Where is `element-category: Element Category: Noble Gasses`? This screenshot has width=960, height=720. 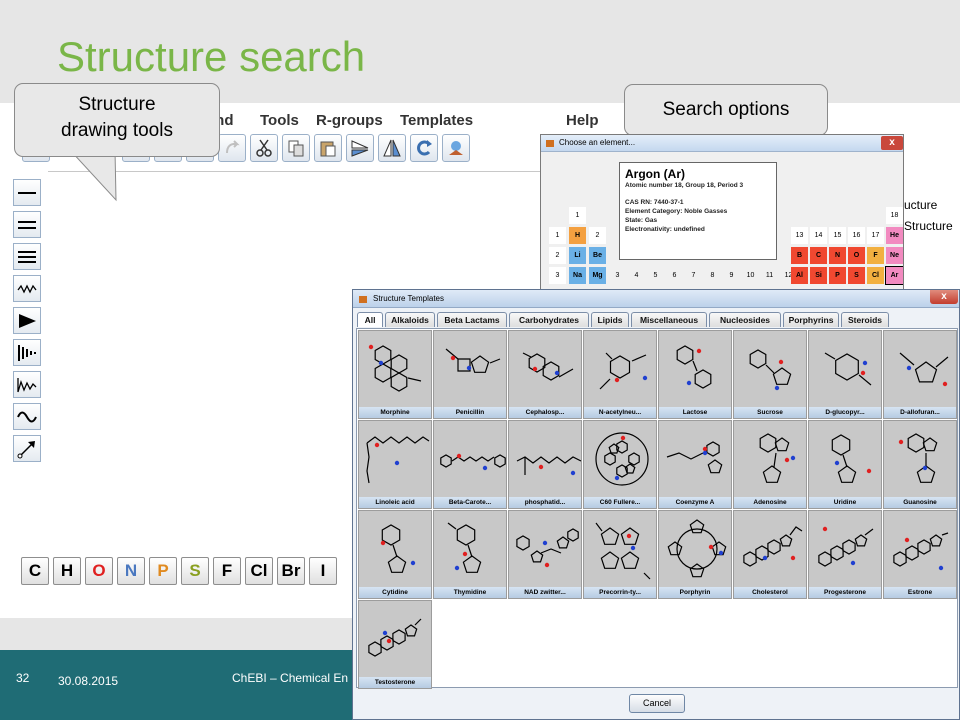 element-category: Element Category: Noble Gasses is located at coordinates (676, 211).